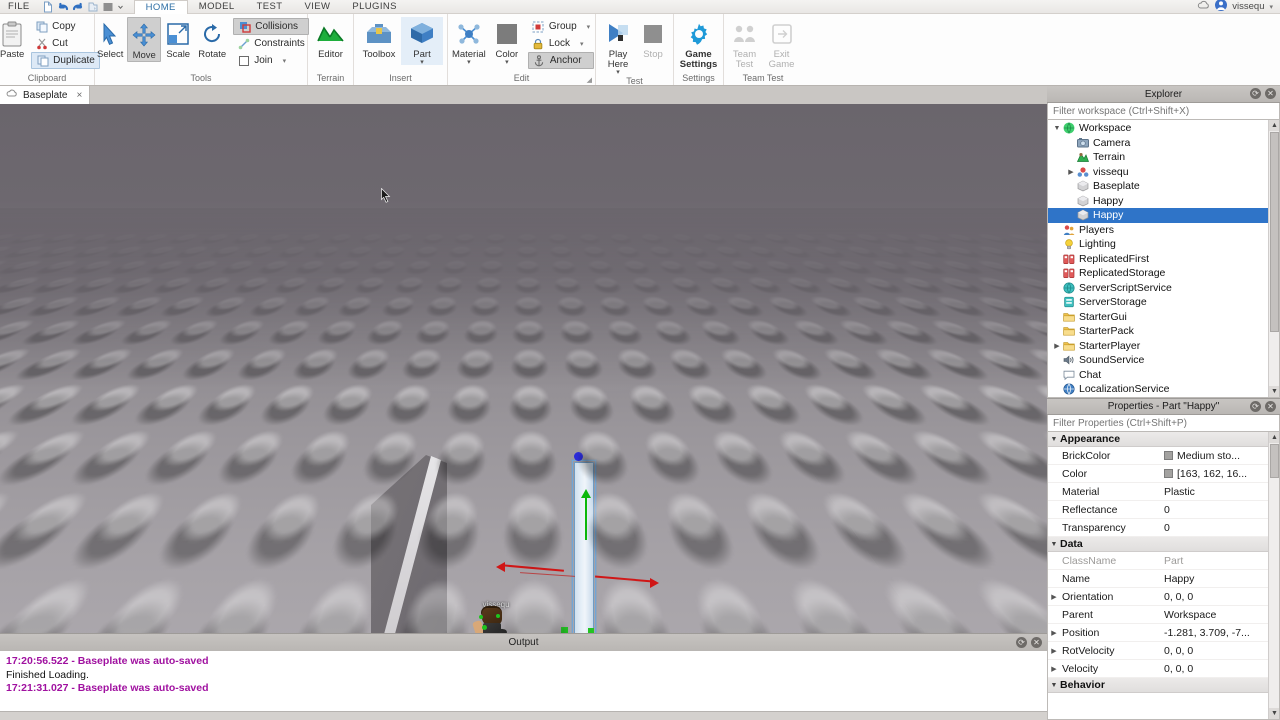 This screenshot has height=720, width=1280. What do you see at coordinates (782, 43) in the screenshot?
I see `exit-game-button: Exit Game` at bounding box center [782, 43].